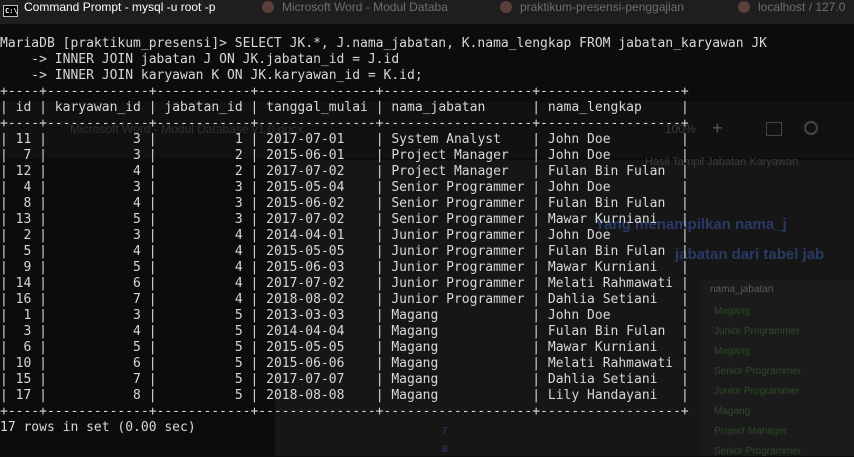  I want to click on tab-praktikum: praktikum-presensi-penggajian, so click(592, 12).